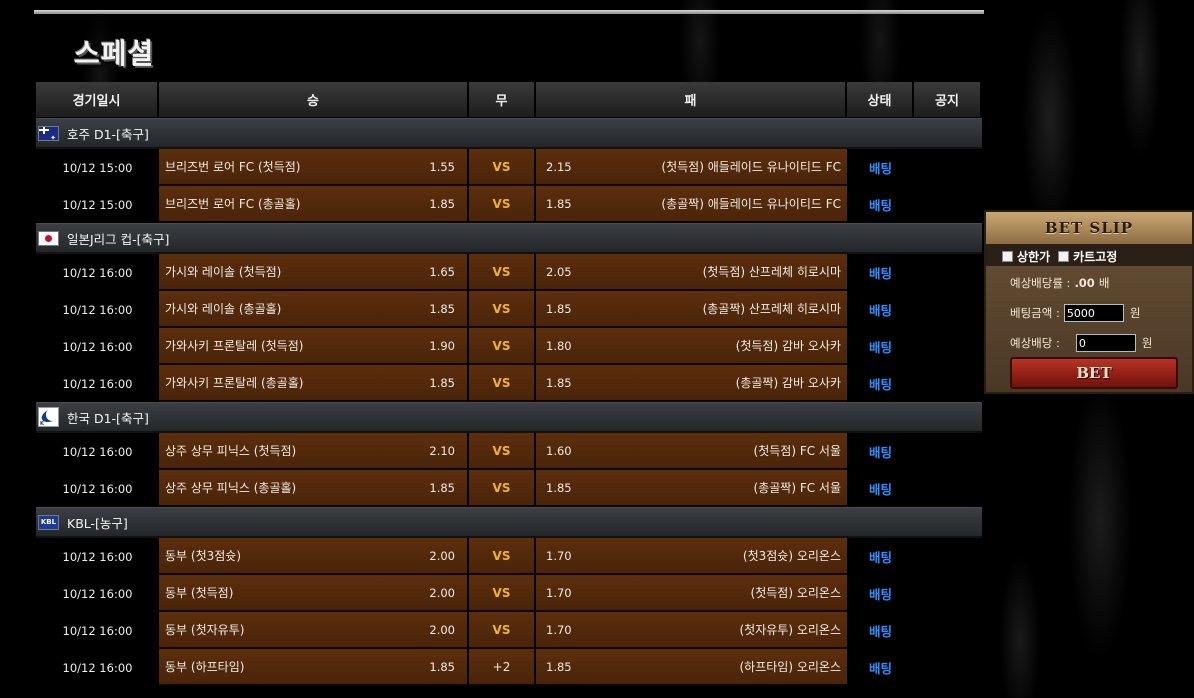 Image resolution: width=1194 pixels, height=698 pixels. Describe the element at coordinates (314, 100) in the screenshot. I see `header-win: 승` at that location.